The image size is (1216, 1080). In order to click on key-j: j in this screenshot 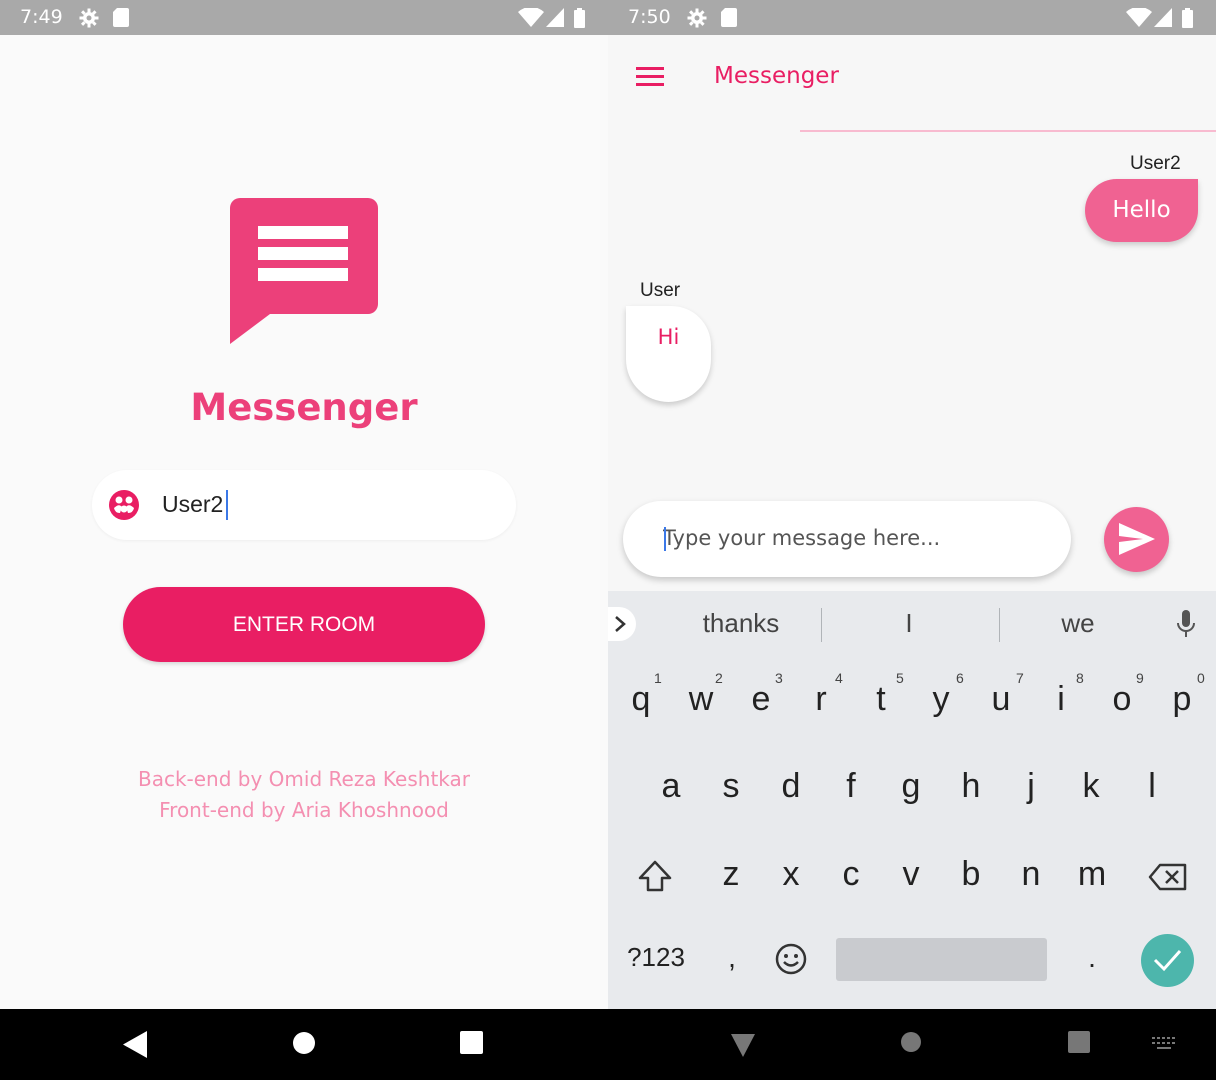, I will do `click(1031, 786)`.